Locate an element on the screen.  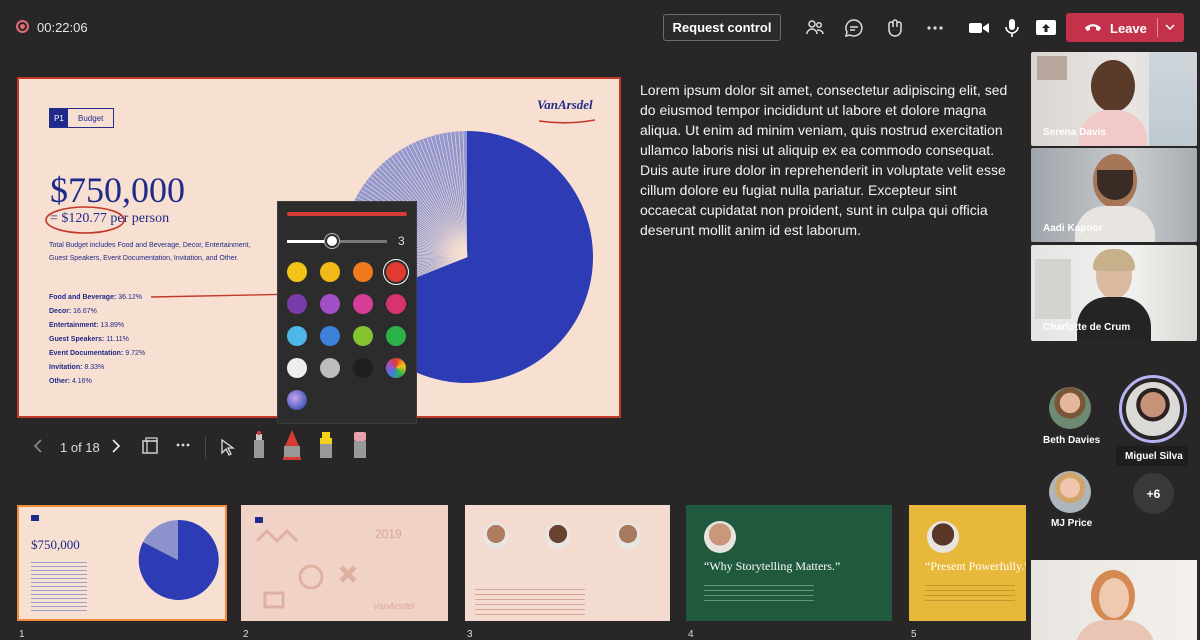
chat-icon is located at coordinates (854, 28).